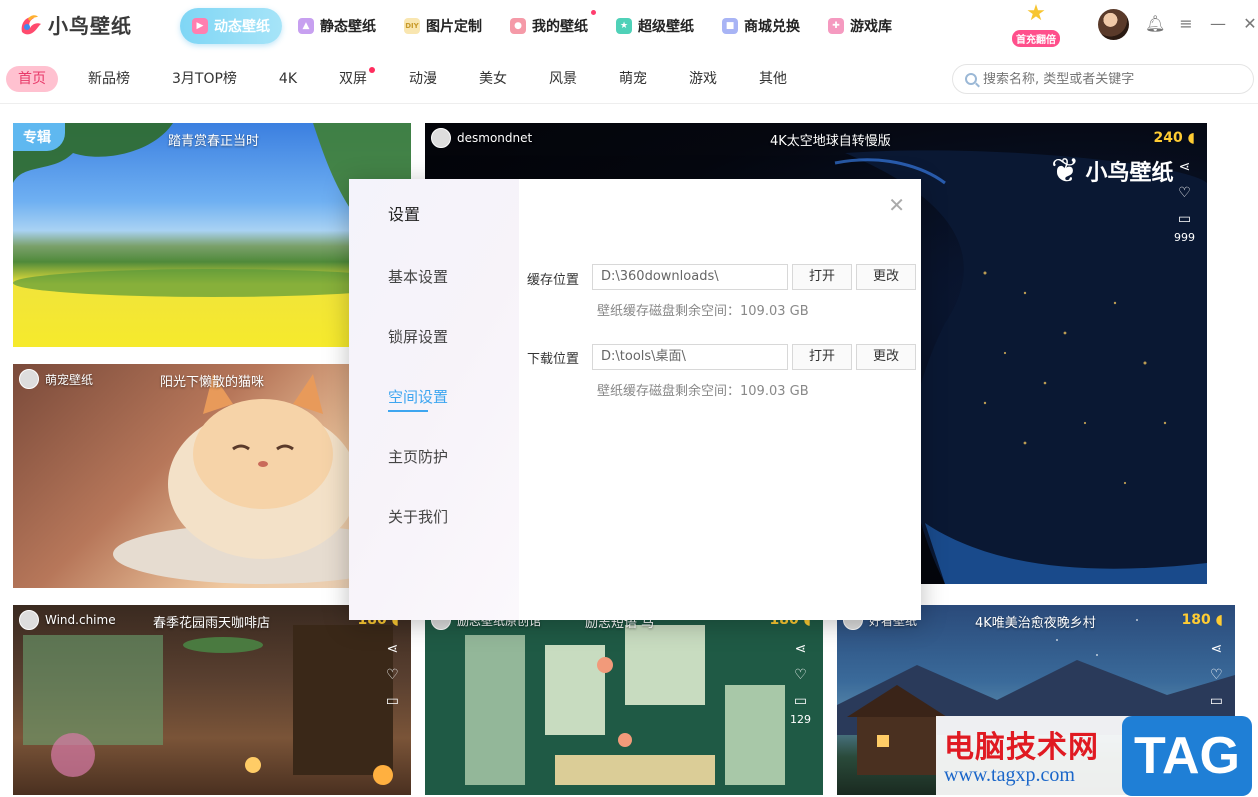 This screenshot has height=797, width=1258. I want to click on star-icon: ★, so click(624, 26).